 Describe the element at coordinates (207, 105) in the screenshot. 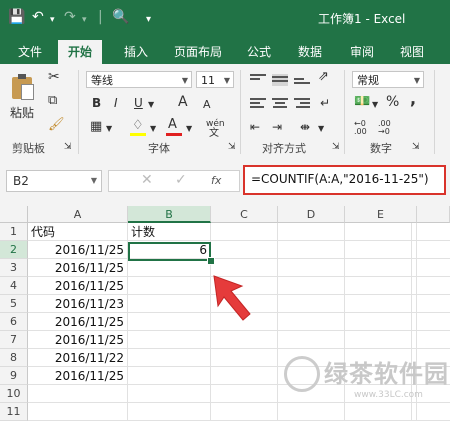

I see `shrink-font-button: A` at that location.